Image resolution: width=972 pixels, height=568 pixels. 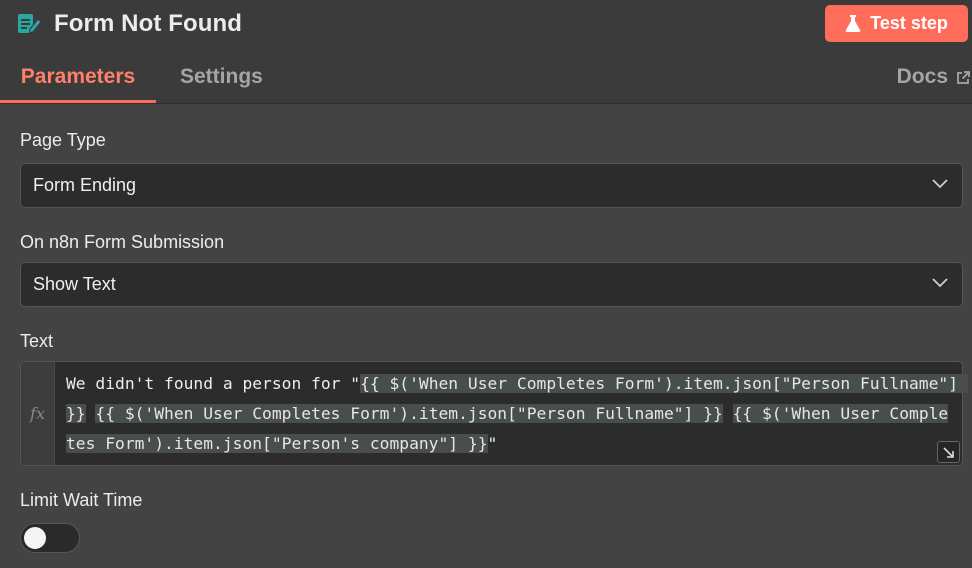 I want to click on tab-settings-label: Settings, so click(x=221, y=76).